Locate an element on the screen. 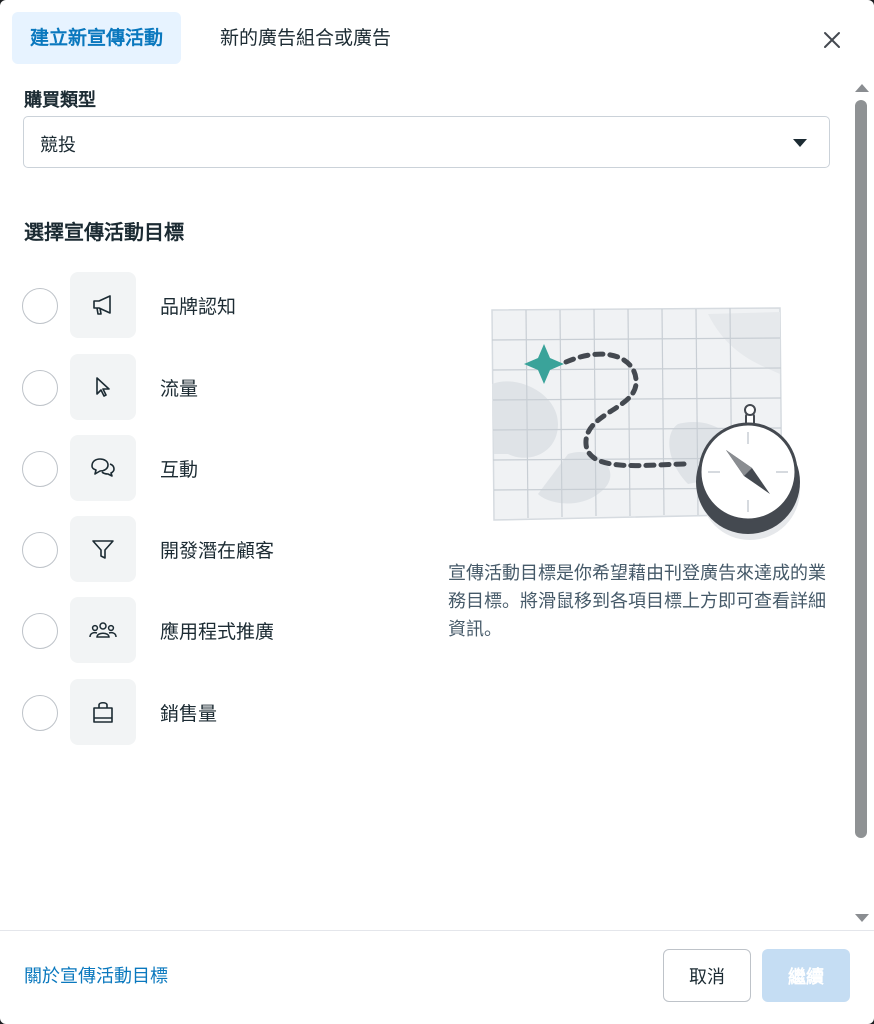 The height and width of the screenshot is (1024, 874). tab-new-adset-or-ad: 新的廣告組合或廣告 is located at coordinates (305, 38).